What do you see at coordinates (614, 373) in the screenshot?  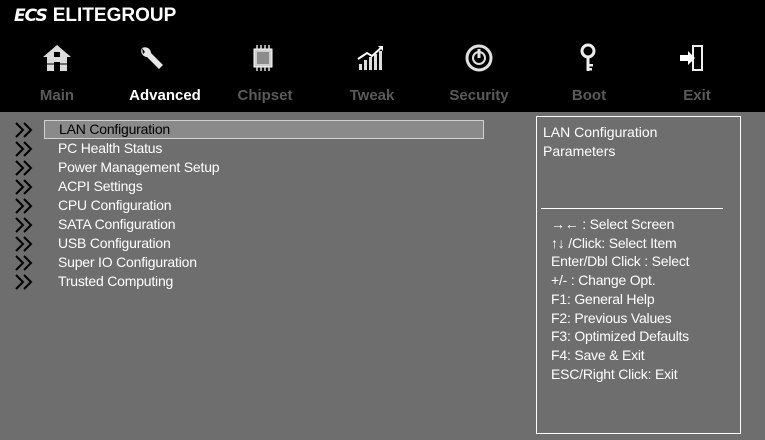 I see `key-hint: ESC/Right Click: Exit` at bounding box center [614, 373].